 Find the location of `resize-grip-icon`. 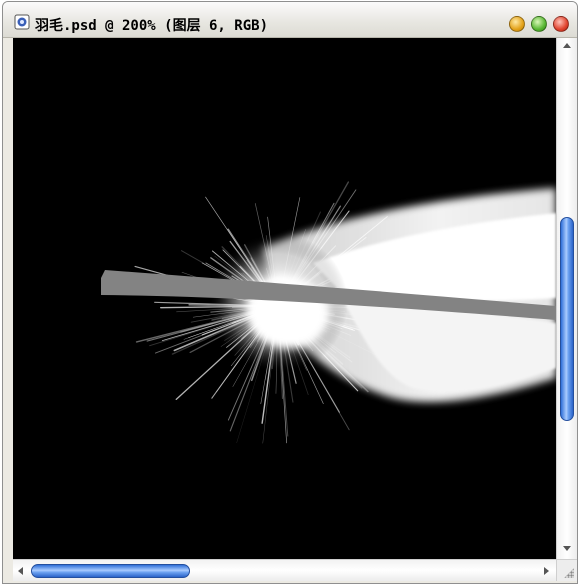

resize-grip-icon is located at coordinates (569, 573).